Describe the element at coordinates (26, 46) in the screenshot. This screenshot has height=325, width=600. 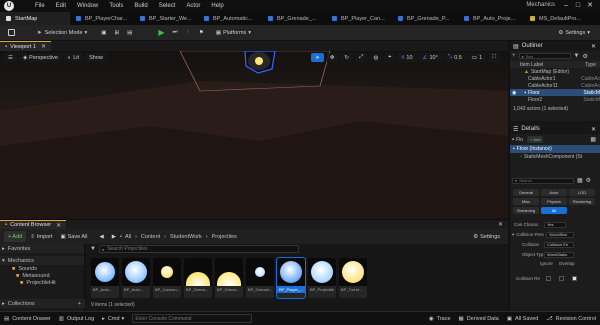
I see `tab-viewport-1: ▪ Viewport 1 ✕` at that location.